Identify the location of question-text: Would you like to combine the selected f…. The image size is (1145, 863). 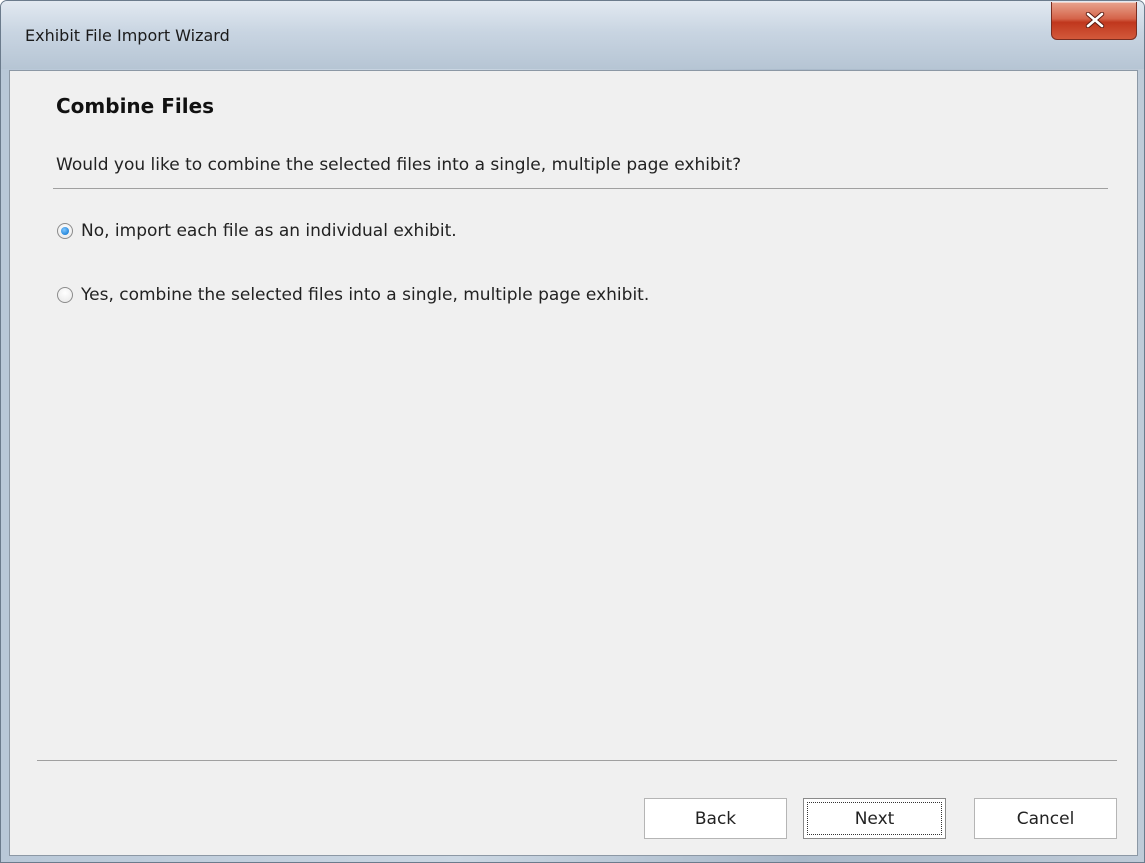
(399, 165).